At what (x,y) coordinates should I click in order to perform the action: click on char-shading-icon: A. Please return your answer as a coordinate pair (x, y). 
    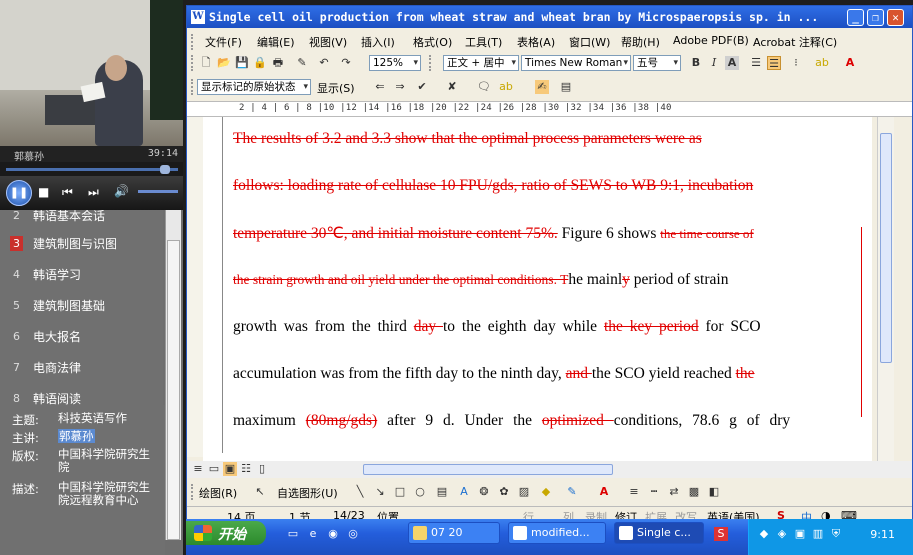
    Looking at the image, I should click on (732, 63).